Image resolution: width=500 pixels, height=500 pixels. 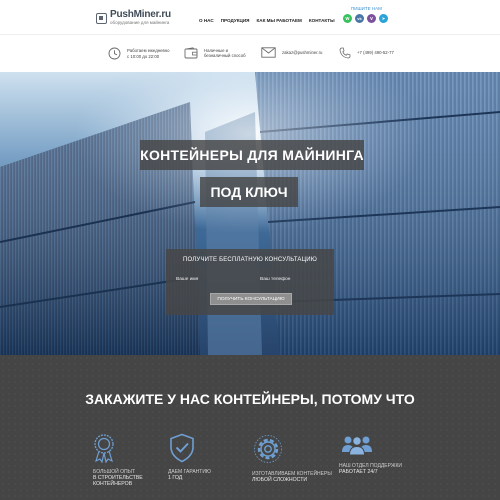 What do you see at coordinates (379, 454) in the screenshot?
I see `benefit-support: НАШ ОТДЕЛ ПОДДЕРЖКИ РАБОТАЕТ 24/7` at bounding box center [379, 454].